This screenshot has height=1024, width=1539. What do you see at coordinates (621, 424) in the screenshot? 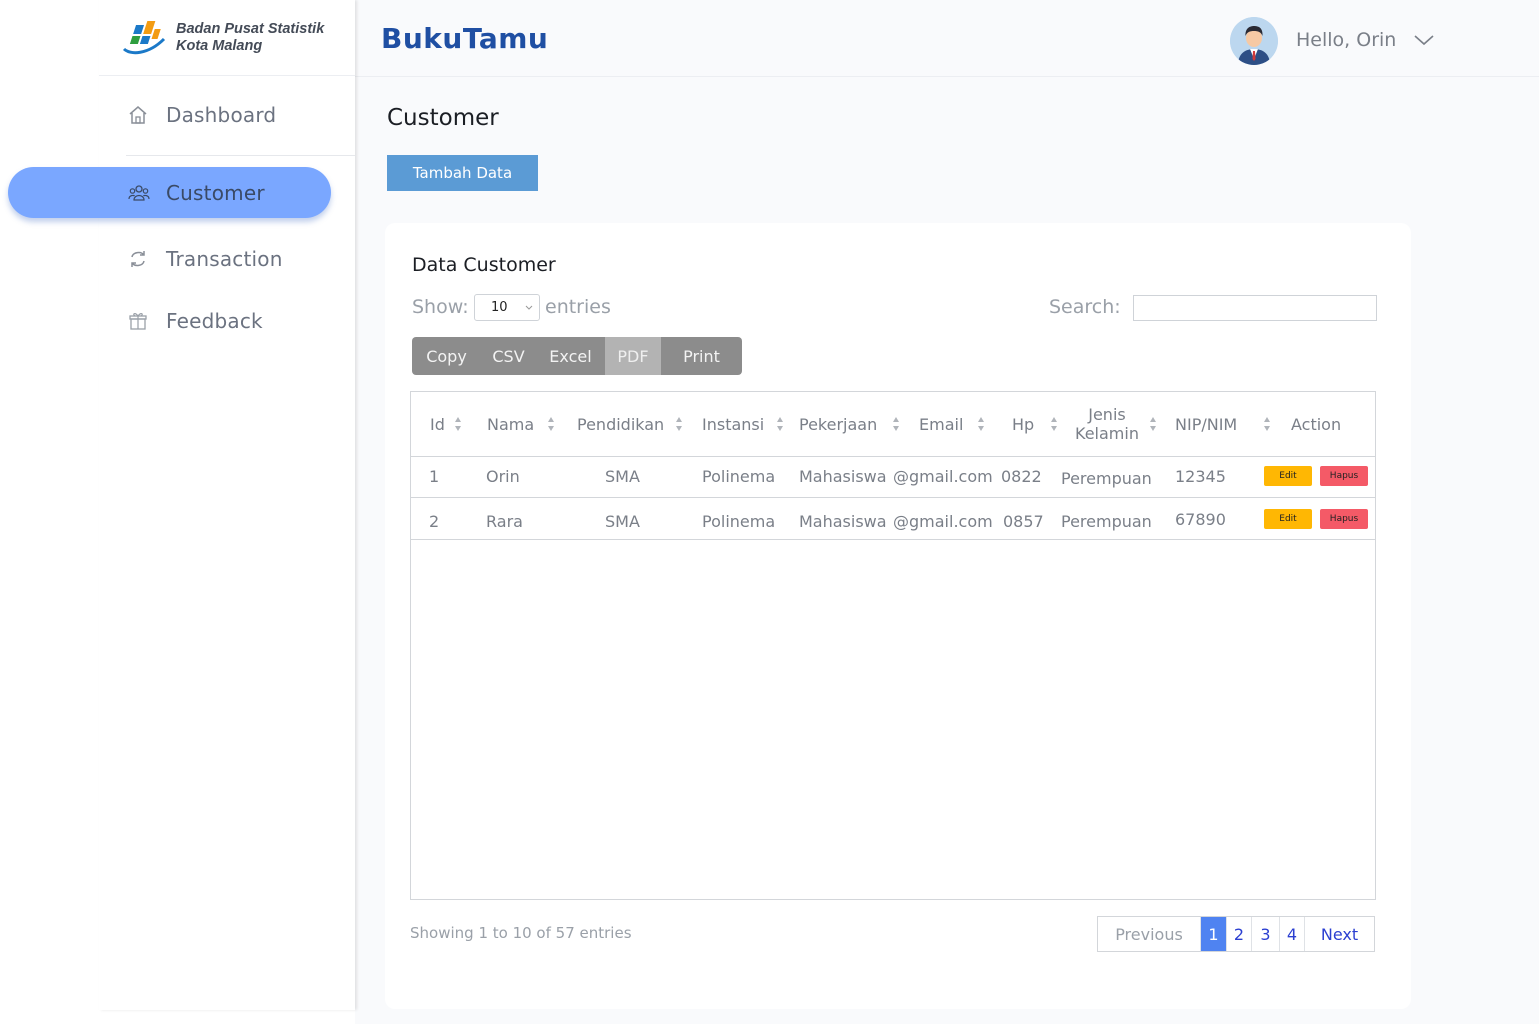
I see `column-header-label: Pendidikan` at bounding box center [621, 424].